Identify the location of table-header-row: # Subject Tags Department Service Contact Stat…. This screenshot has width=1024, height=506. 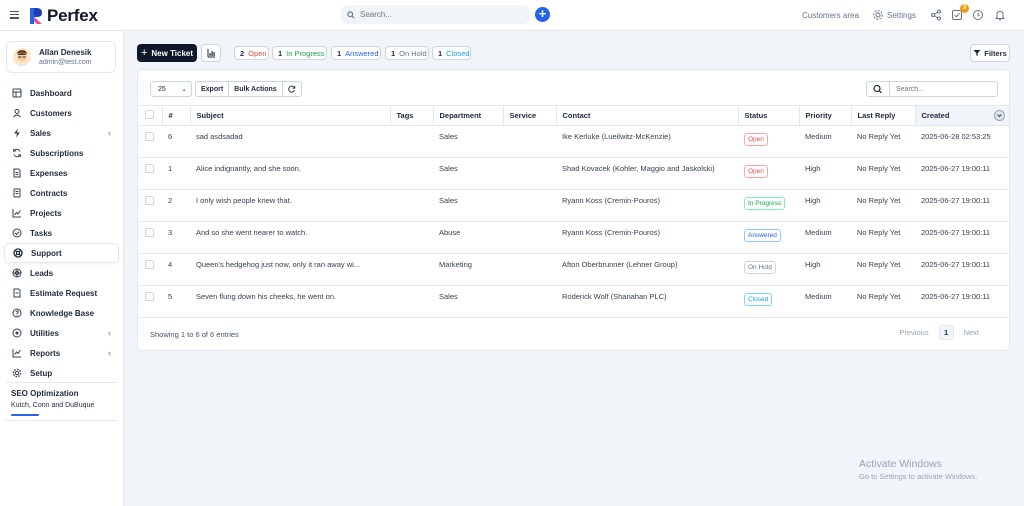
(573, 115).